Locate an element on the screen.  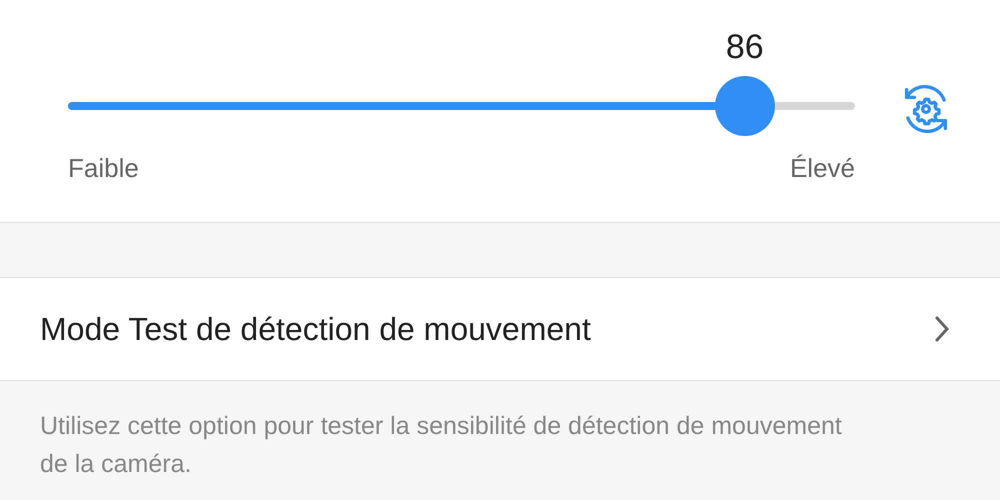
slider-value: 86 is located at coordinates (745, 47).